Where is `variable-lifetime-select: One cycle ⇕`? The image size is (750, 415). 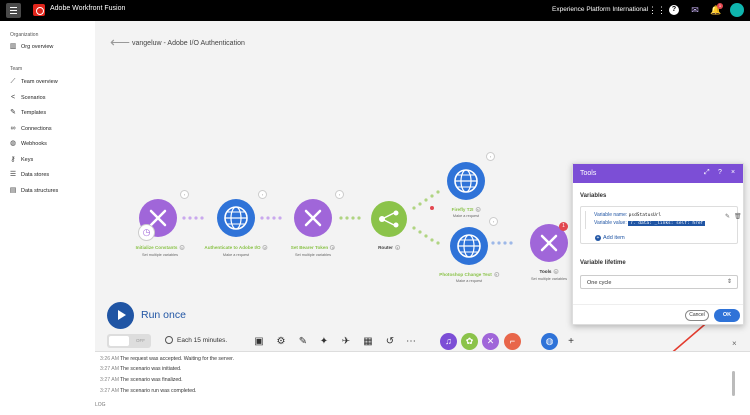
variable-lifetime-select: One cycle ⇕ is located at coordinates (659, 282).